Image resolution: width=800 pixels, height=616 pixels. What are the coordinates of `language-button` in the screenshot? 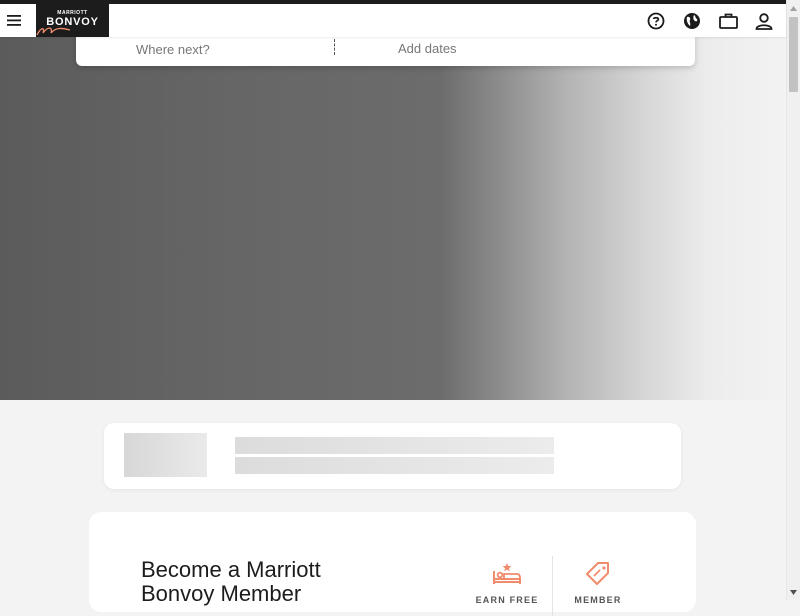 It's located at (692, 21).